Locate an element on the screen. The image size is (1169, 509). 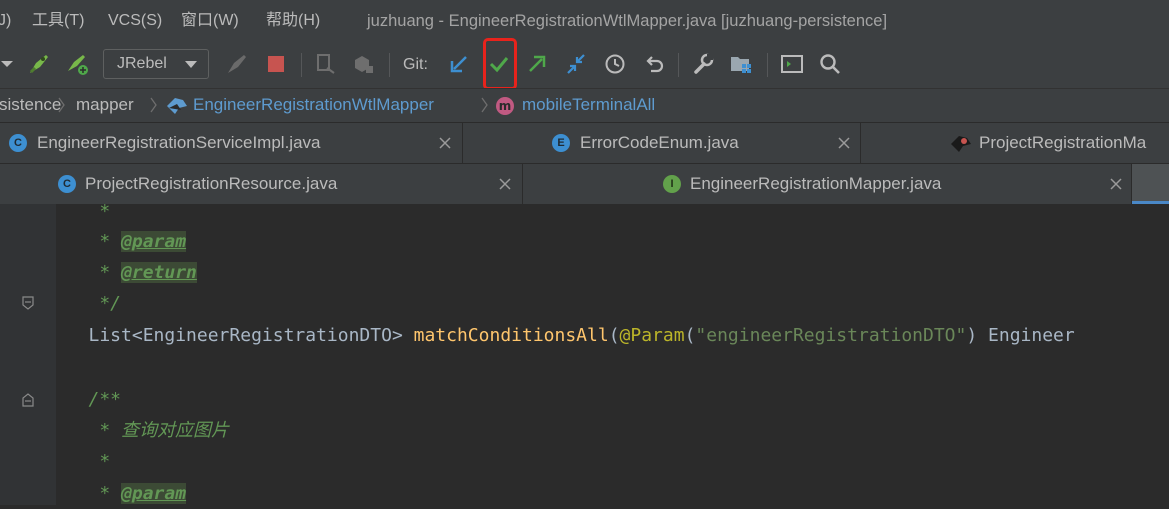
dropdown-arrow-button is located at coordinates (11, 64).